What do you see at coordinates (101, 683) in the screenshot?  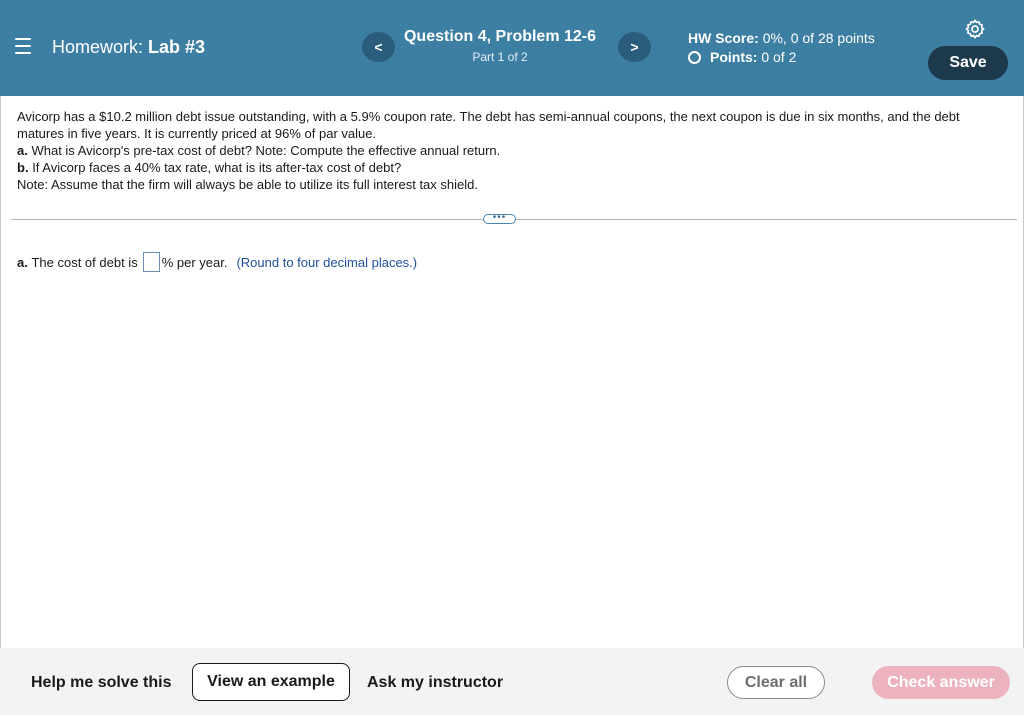 I see `help-me-solve-link: Help me solve this` at bounding box center [101, 683].